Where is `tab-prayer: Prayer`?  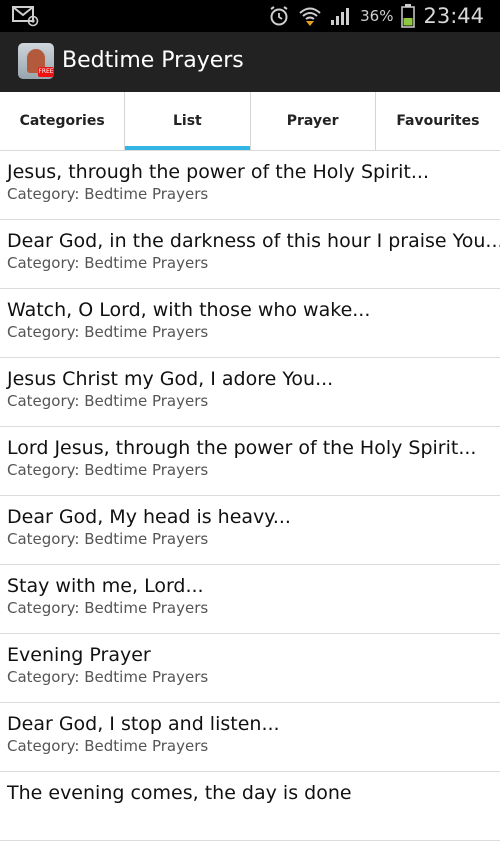
tab-prayer: Prayer is located at coordinates (313, 121).